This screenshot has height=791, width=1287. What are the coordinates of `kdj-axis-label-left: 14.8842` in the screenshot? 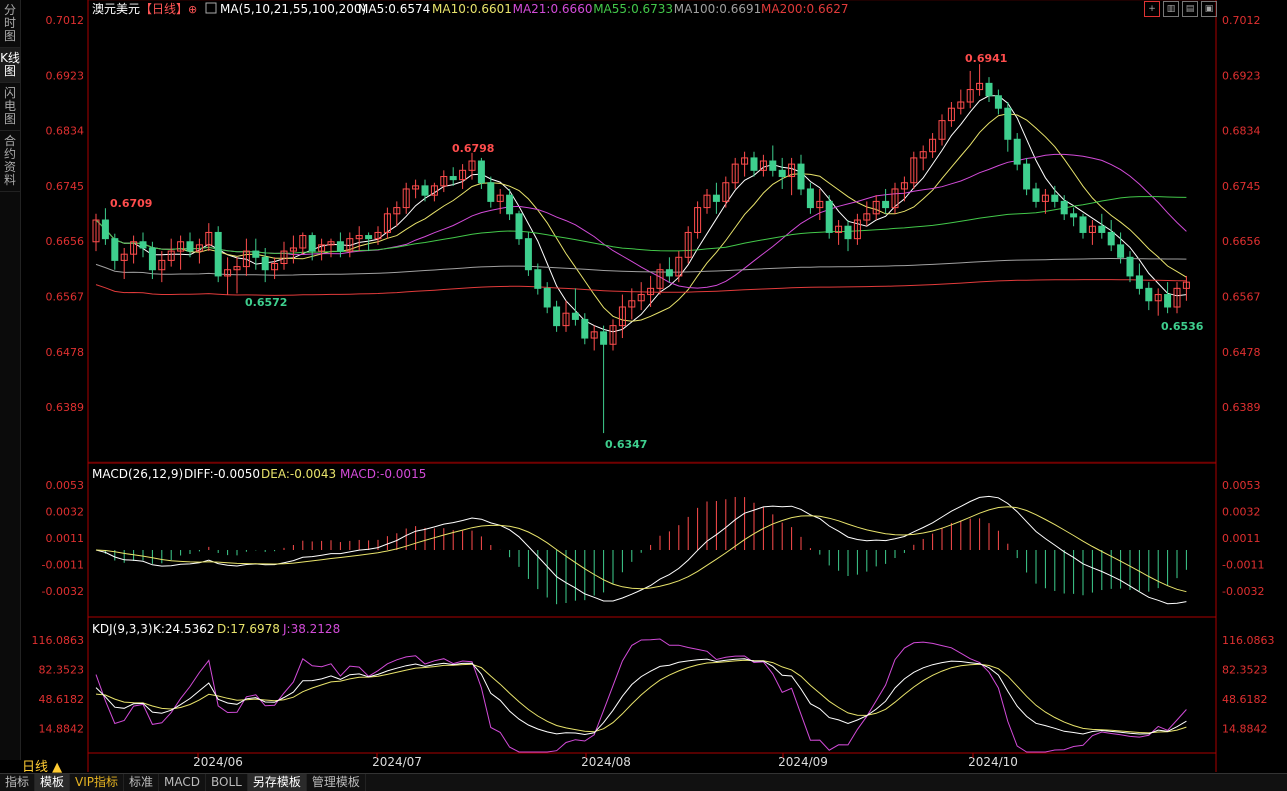 It's located at (62, 729).